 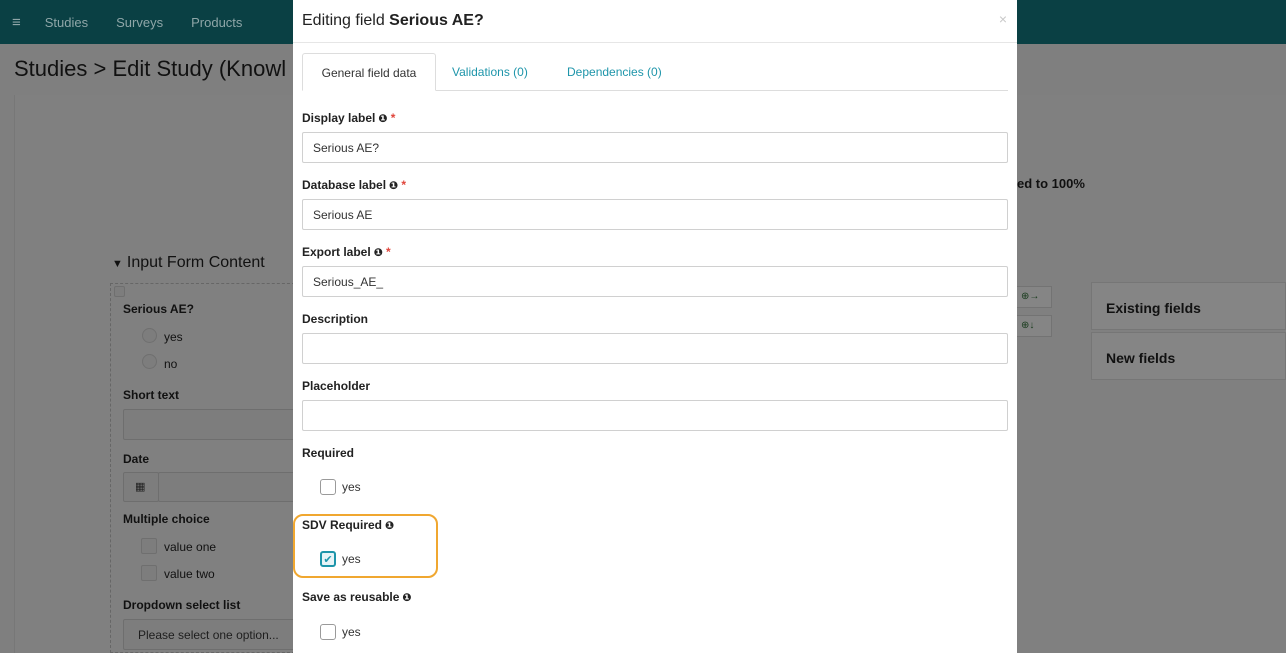 What do you see at coordinates (655, 147) in the screenshot?
I see `display-label-input: Serious AE?` at bounding box center [655, 147].